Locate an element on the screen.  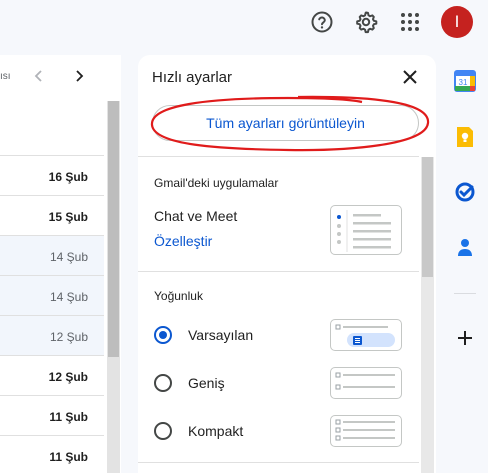
panel-scrollbar-thumb is located at coordinates (427, 217).